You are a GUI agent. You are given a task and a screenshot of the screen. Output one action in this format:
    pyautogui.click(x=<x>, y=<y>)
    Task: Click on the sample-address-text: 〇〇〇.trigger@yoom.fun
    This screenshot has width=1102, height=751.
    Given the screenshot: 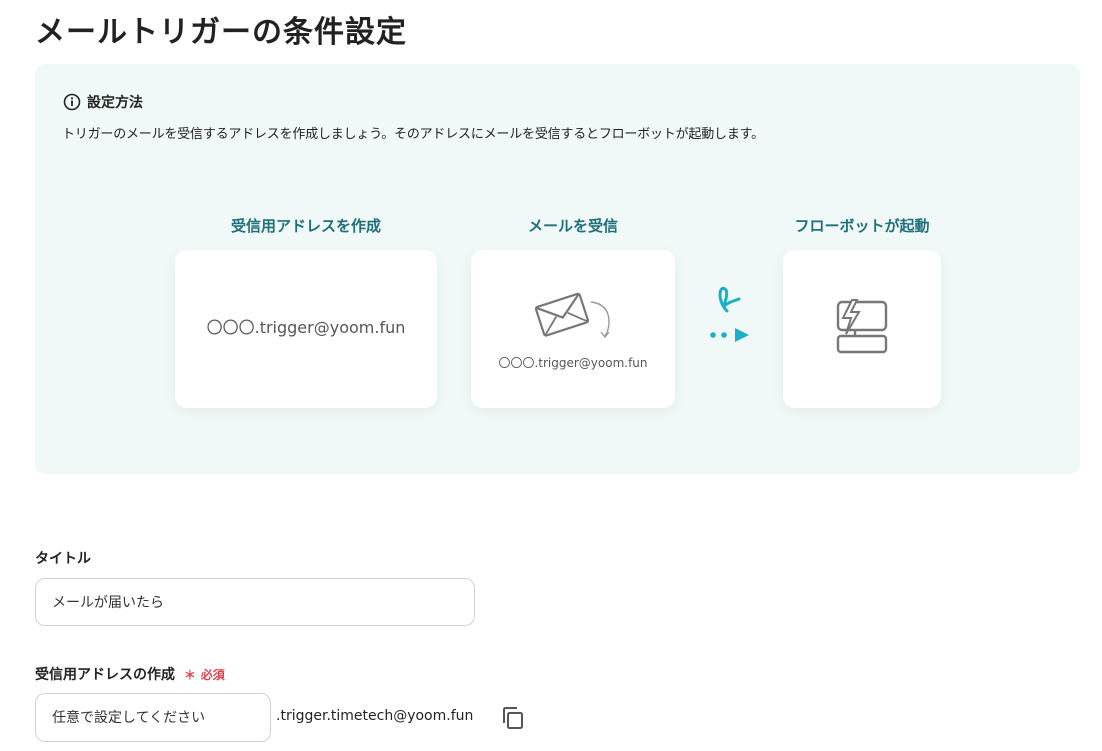 What is the action you would take?
    pyautogui.click(x=306, y=327)
    